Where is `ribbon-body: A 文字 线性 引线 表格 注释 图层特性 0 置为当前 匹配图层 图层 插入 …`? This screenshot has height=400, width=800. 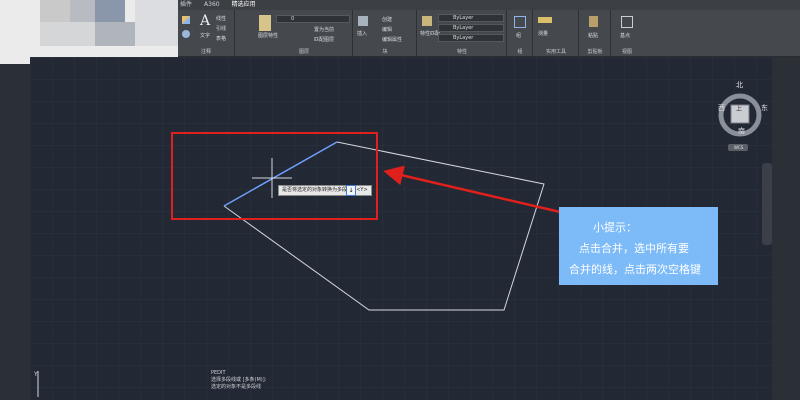
ribbon-body: A 文字 线性 引线 表格 注释 图层特性 0 置为当前 匹配图层 图层 插入 … is located at coordinates (489, 33).